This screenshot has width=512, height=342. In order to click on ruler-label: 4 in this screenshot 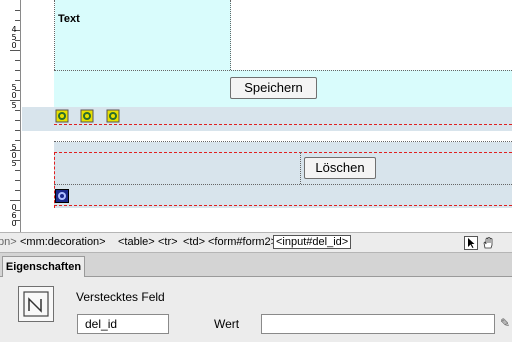, I will do `click(14, 29)`.